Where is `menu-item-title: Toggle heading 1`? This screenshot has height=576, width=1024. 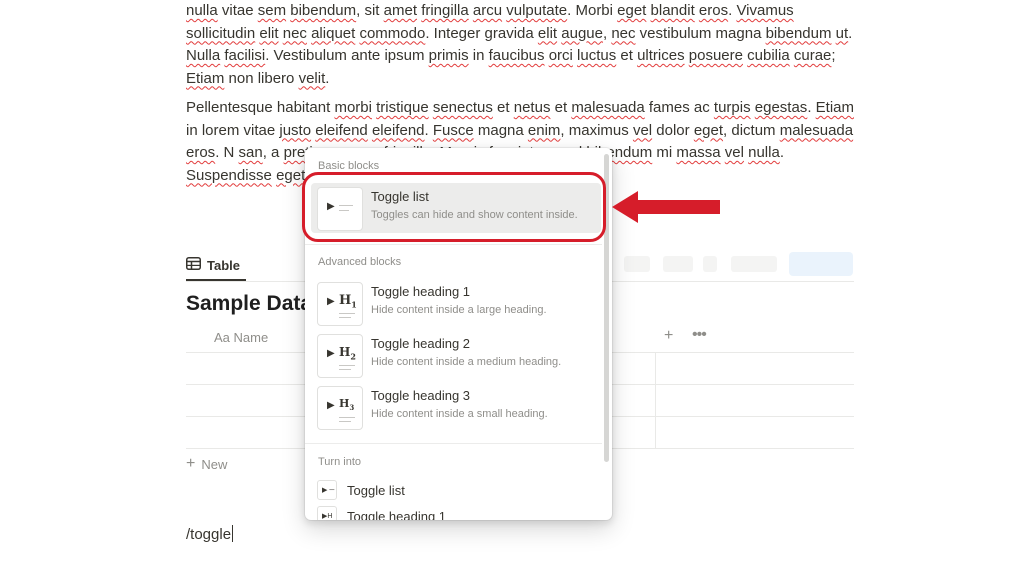 menu-item-title: Toggle heading 1 is located at coordinates (421, 291).